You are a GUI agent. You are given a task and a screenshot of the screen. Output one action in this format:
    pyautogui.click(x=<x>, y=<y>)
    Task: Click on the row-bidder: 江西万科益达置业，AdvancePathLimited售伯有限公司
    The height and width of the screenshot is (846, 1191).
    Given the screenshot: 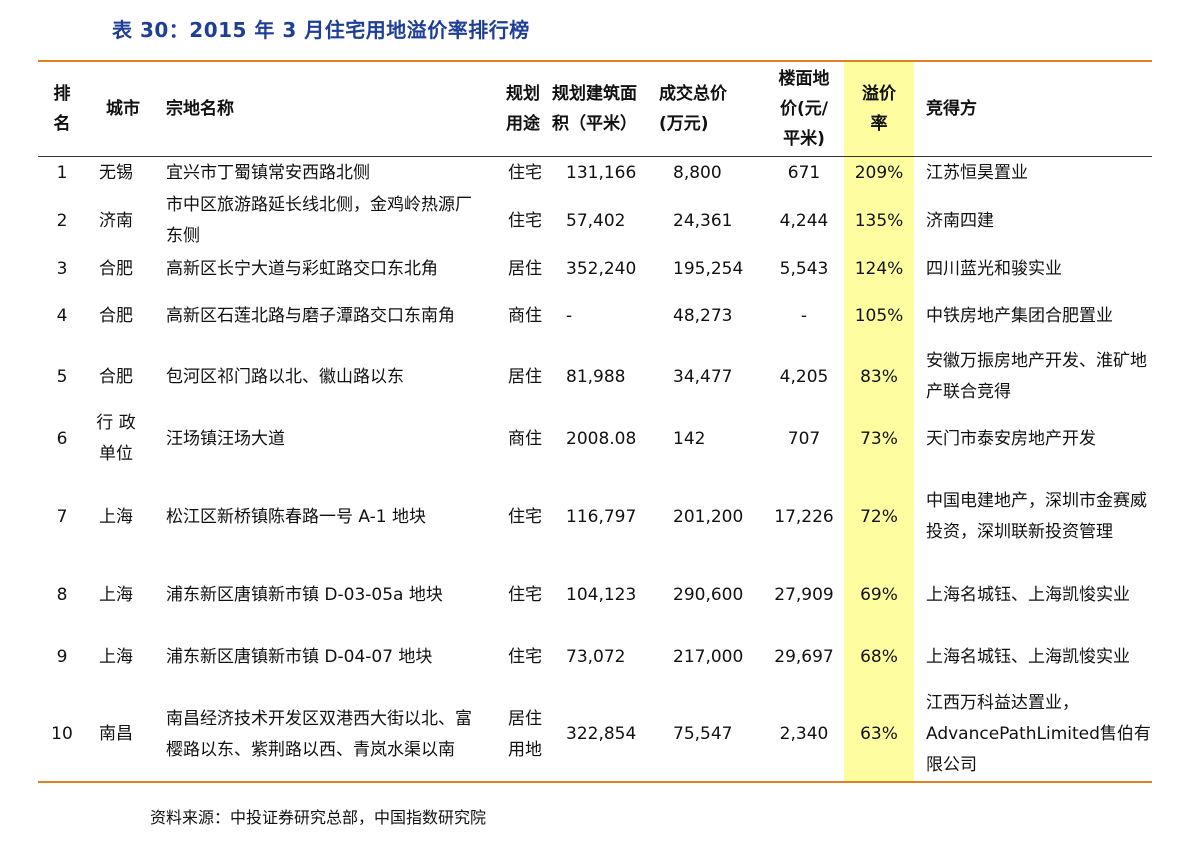 What is the action you would take?
    pyautogui.click(x=1033, y=735)
    